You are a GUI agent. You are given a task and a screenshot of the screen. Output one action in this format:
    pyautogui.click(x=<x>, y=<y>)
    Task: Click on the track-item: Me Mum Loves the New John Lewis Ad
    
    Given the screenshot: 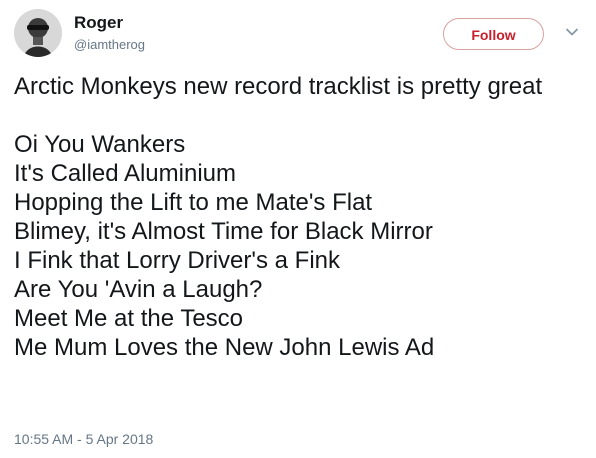 What is the action you would take?
    pyautogui.click(x=224, y=347)
    